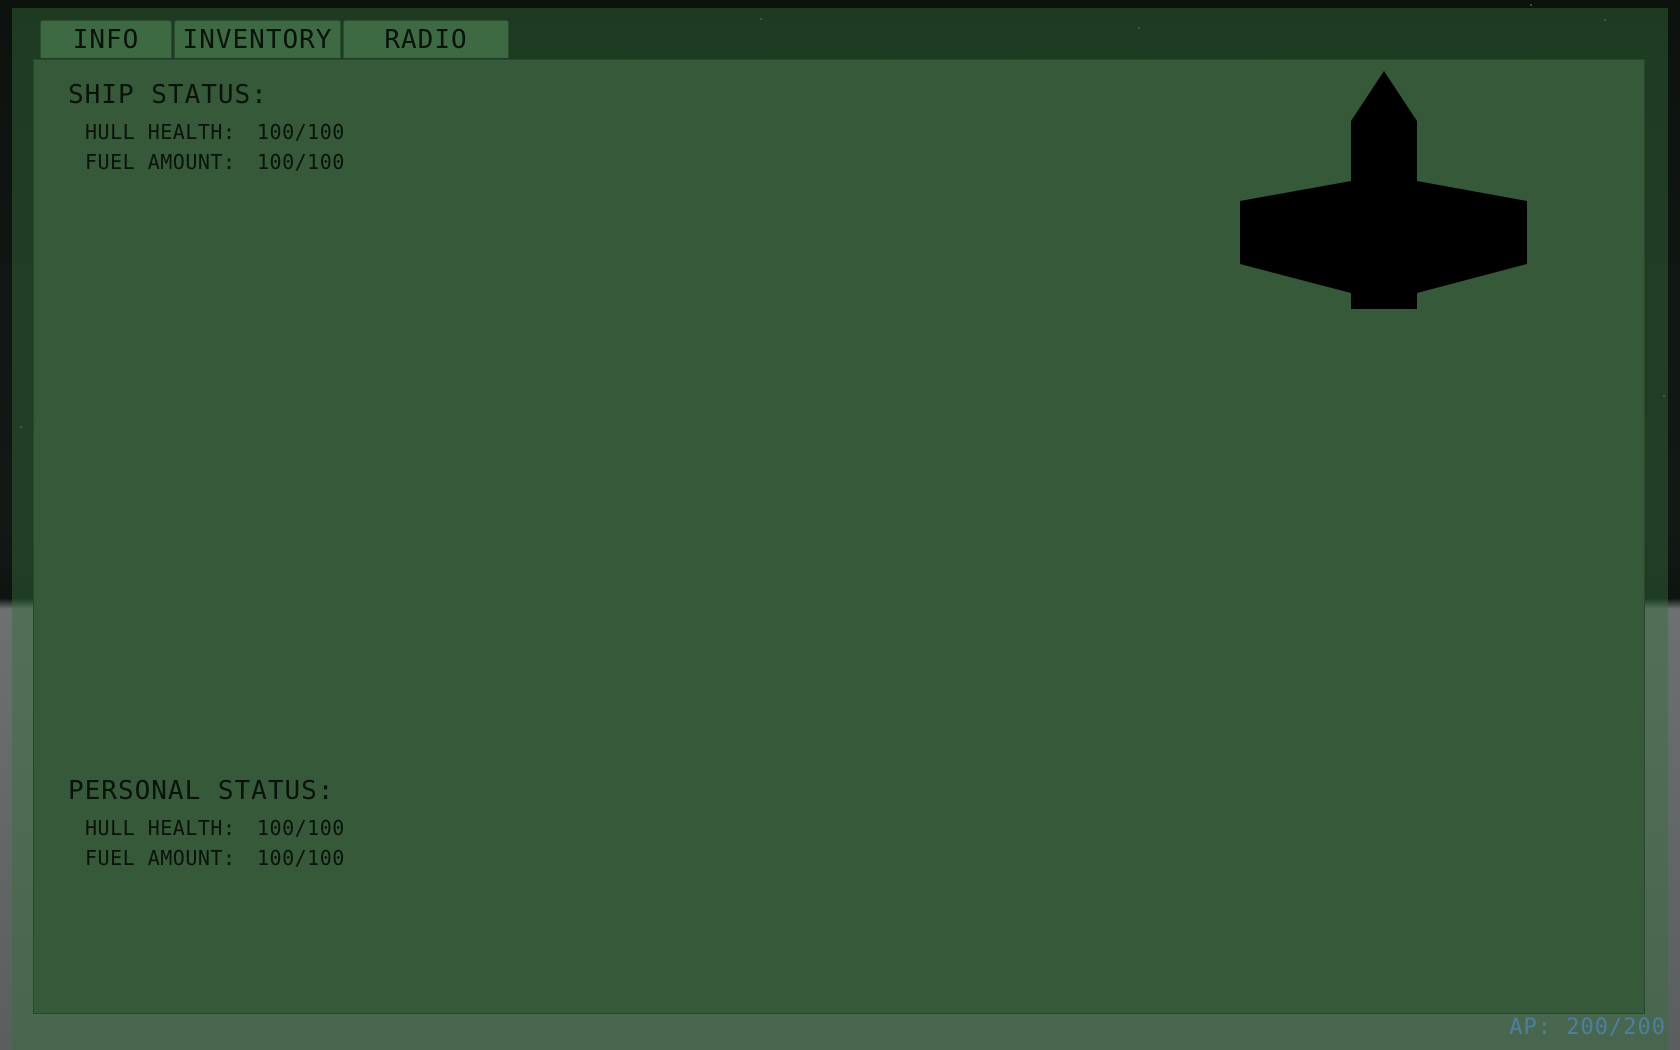  I want to click on personal-hull-health: HULL HEALTH: 100/100, so click(215, 828).